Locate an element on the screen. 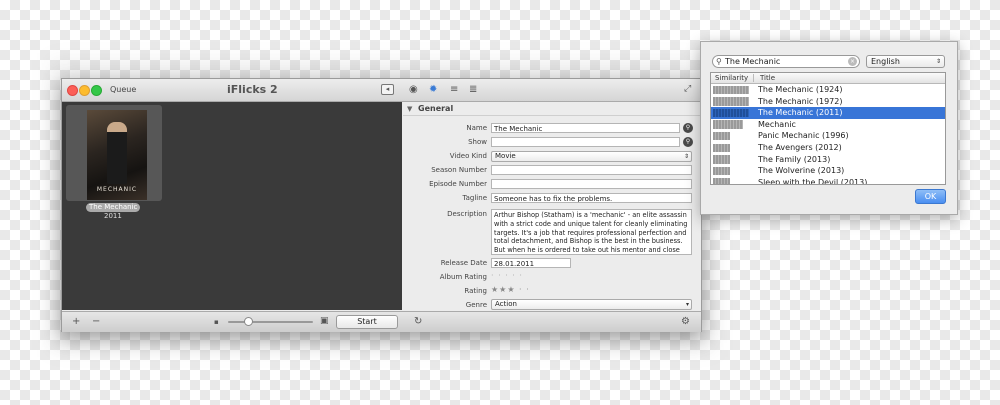  column-divider is located at coordinates (753, 78).